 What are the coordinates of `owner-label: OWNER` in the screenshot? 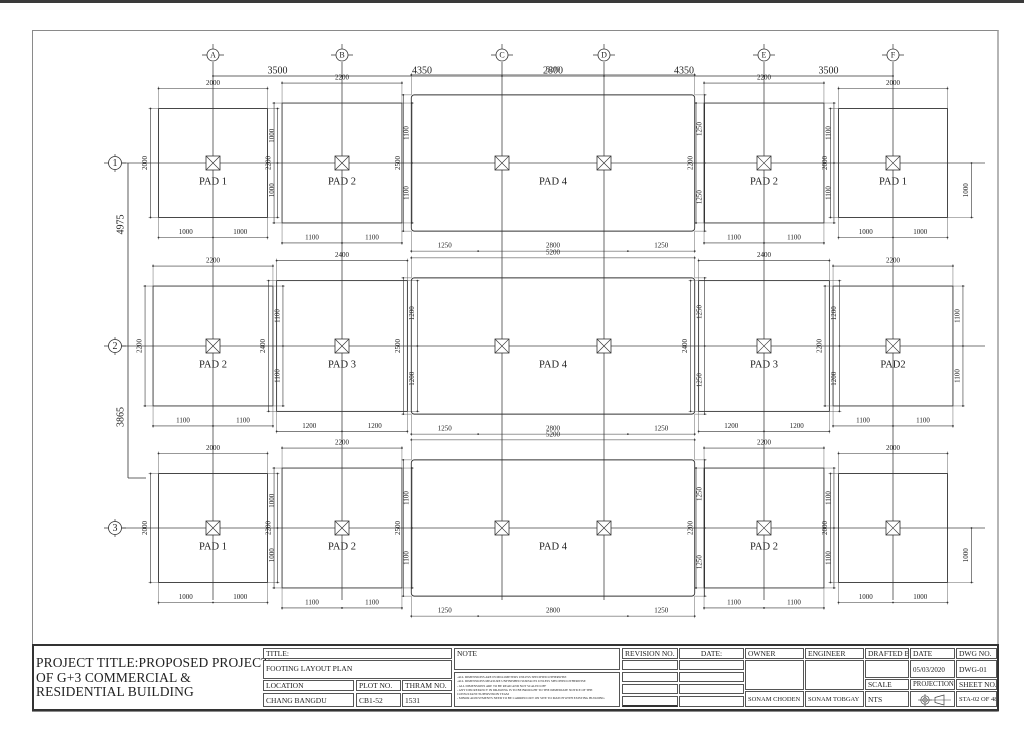 It's located at (774, 653).